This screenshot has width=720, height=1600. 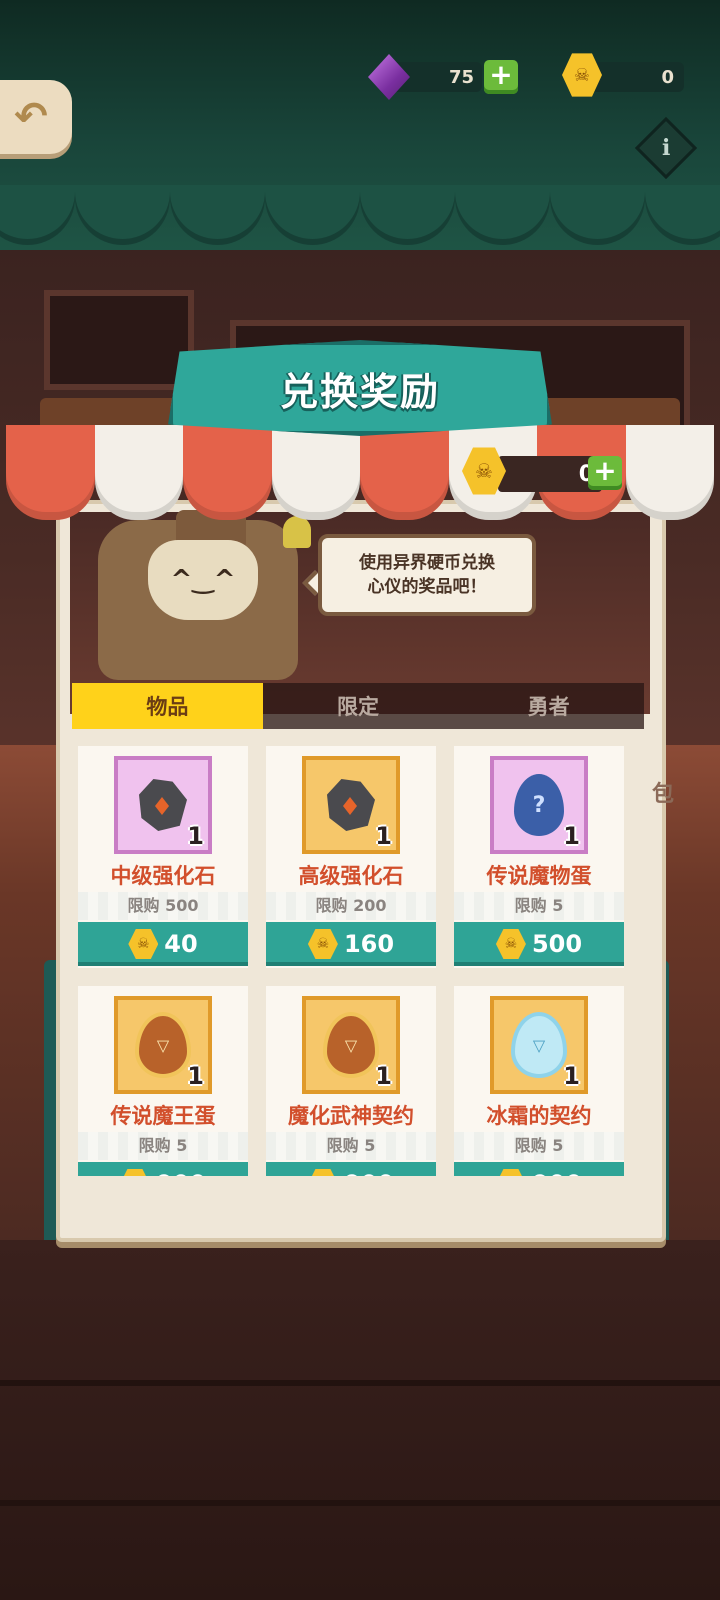 I want to click on item-name: 传说魔物蛋, so click(x=539, y=876).